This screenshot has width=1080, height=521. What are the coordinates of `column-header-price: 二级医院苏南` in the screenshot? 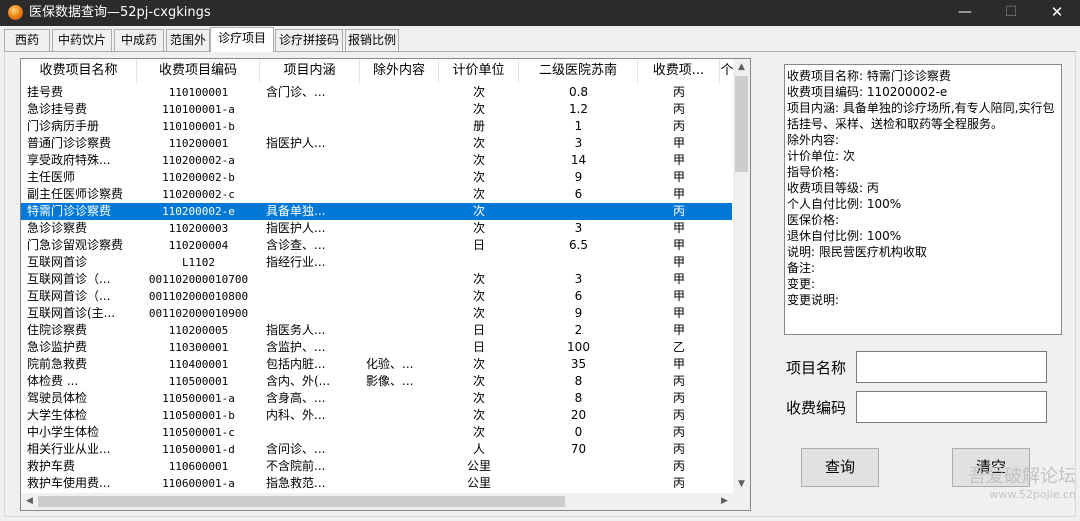 It's located at (578, 71).